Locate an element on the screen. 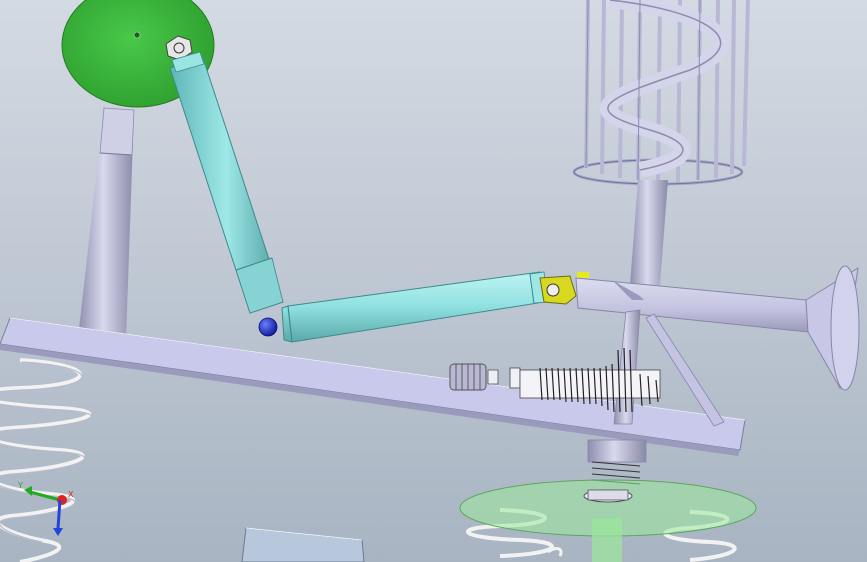 This screenshot has height=562, width=867. triad-x-label: X is located at coordinates (71, 494).